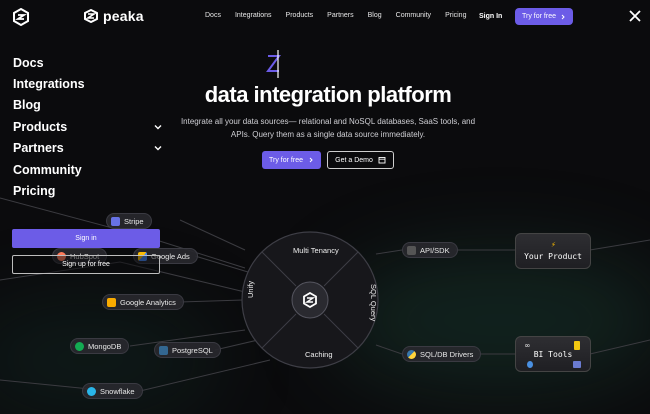 The width and height of the screenshot is (650, 414). I want to click on peaka-core-icon, so click(310, 300).